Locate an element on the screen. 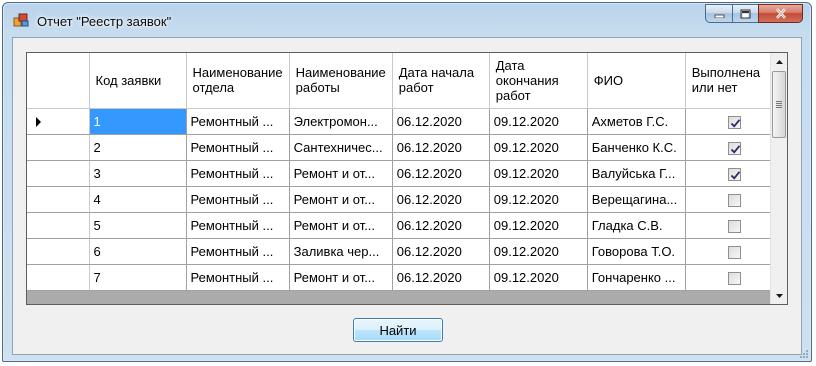 The height and width of the screenshot is (366, 816). cell-code: 5 is located at coordinates (138, 225).